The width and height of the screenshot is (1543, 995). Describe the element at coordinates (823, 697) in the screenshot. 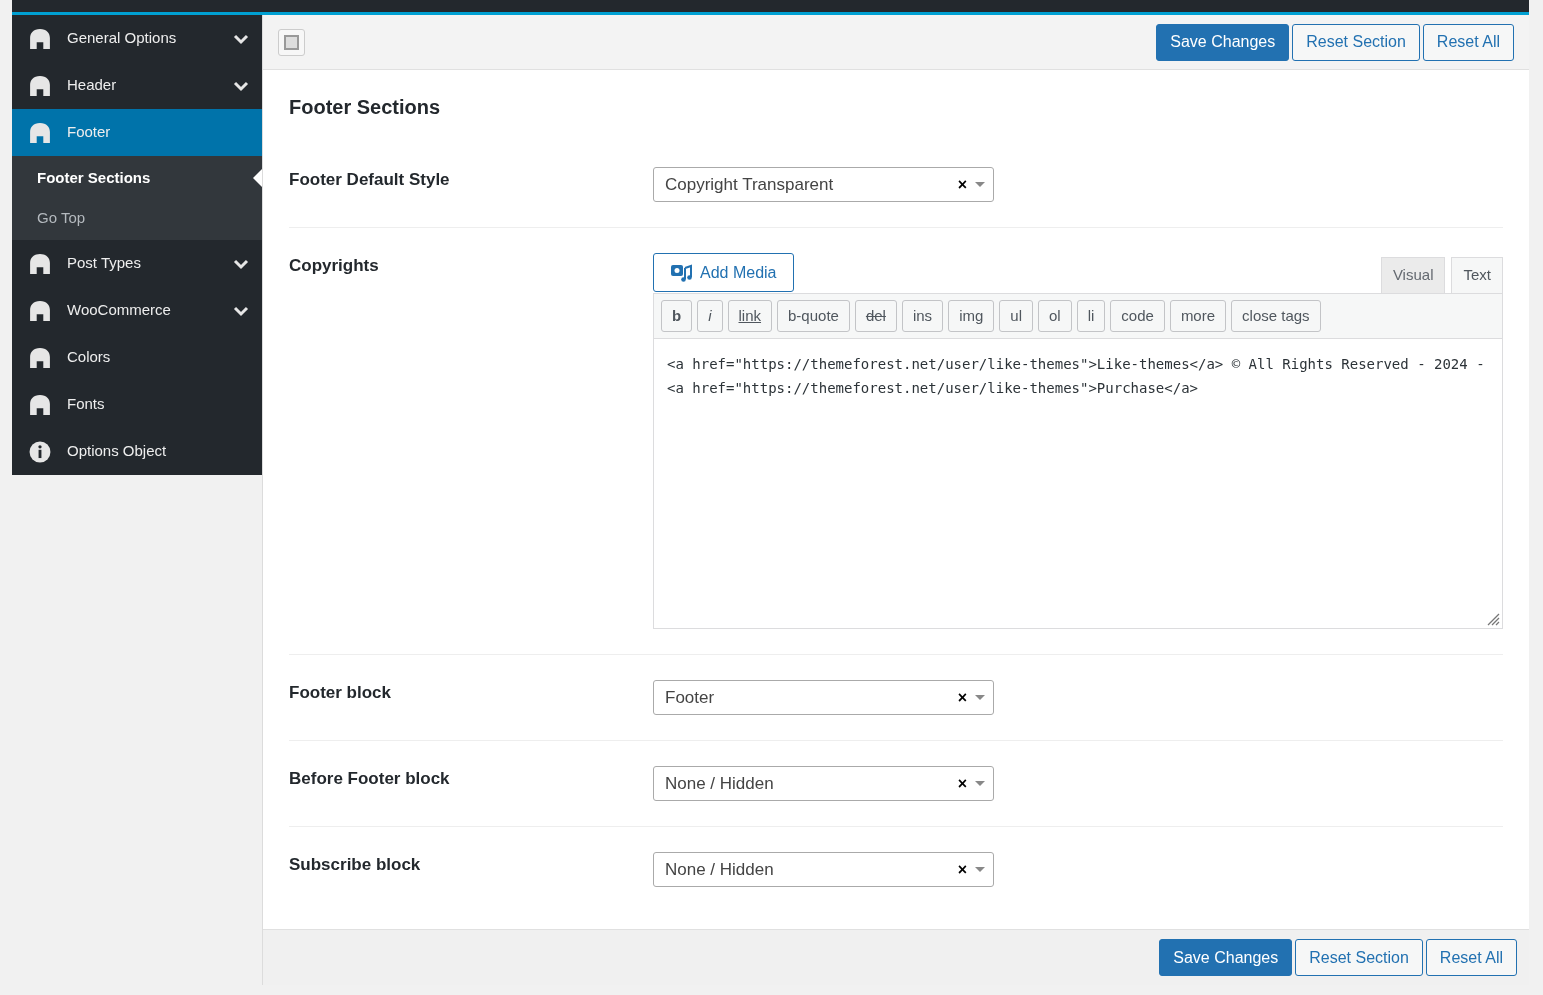

I see `select-field: Footer ×` at that location.